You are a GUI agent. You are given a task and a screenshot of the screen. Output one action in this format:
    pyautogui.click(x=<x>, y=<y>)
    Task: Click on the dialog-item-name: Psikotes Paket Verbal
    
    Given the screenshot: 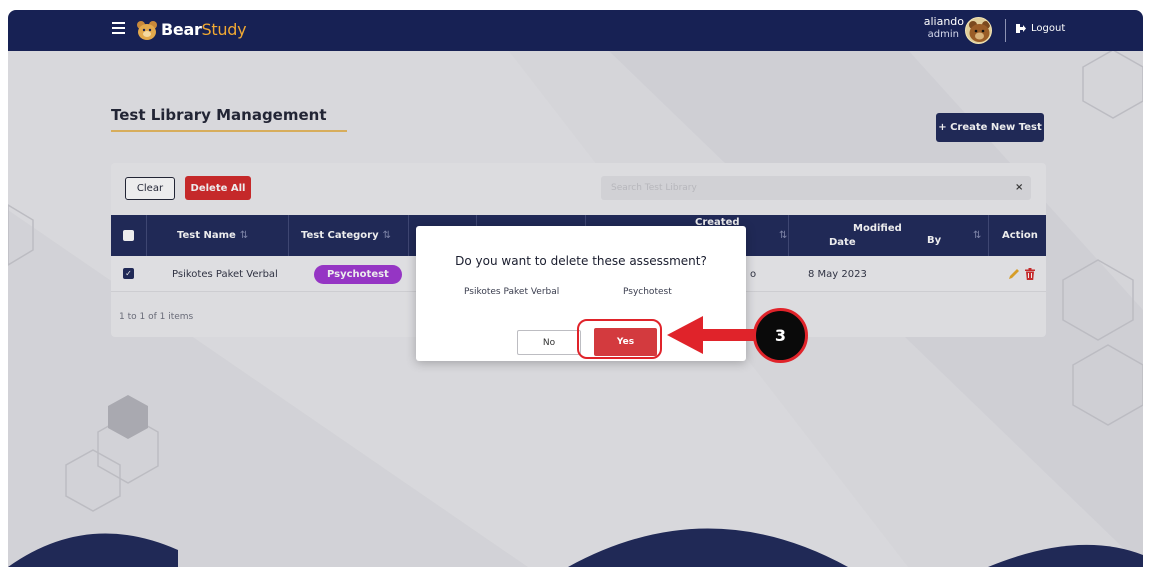 What is the action you would take?
    pyautogui.click(x=512, y=292)
    